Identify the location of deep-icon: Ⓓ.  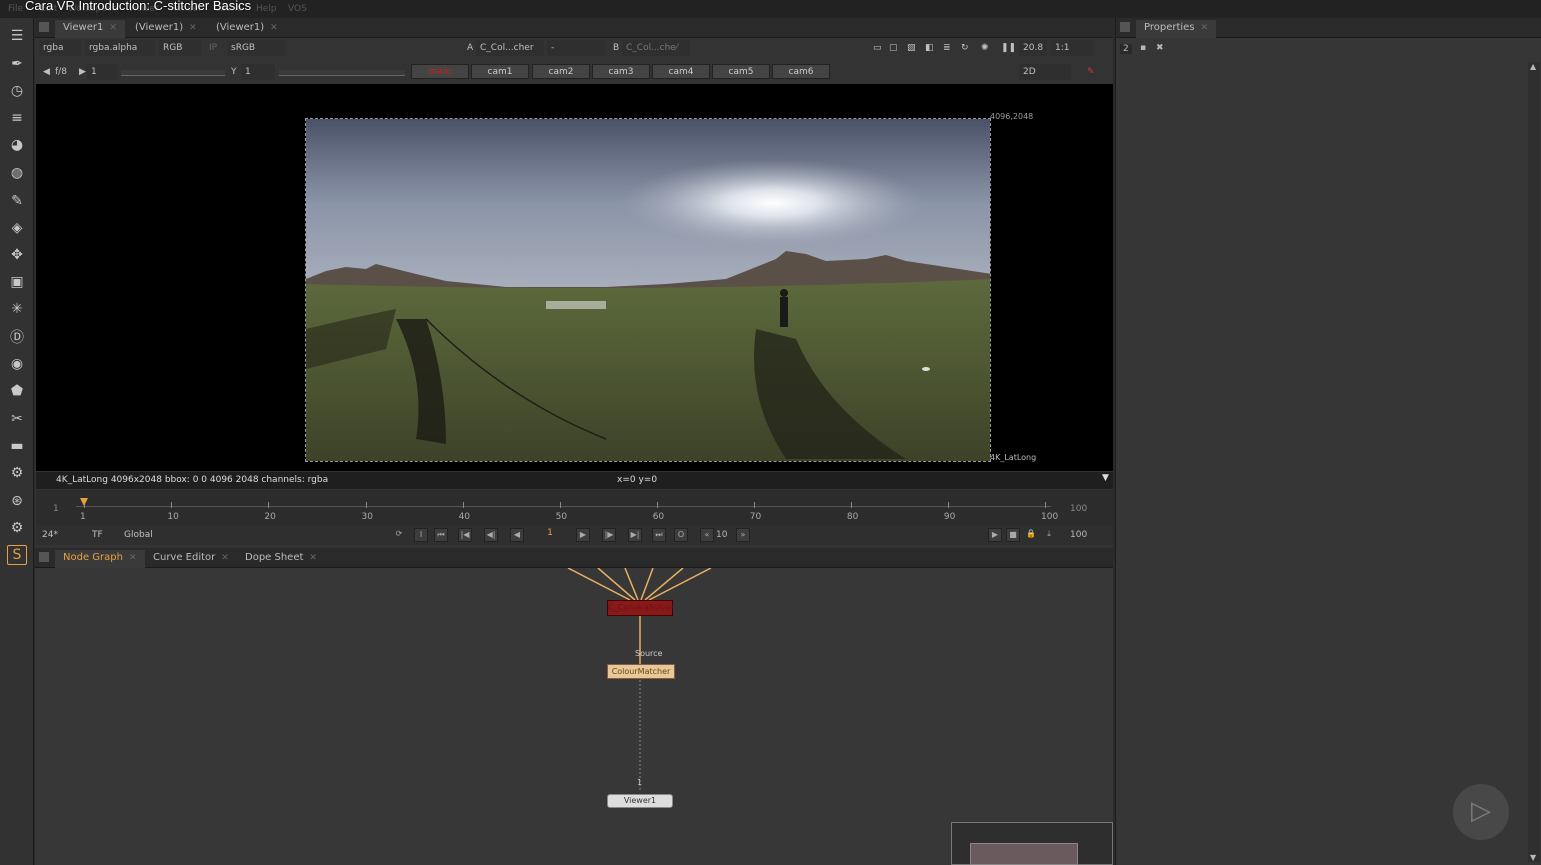
(17, 337).